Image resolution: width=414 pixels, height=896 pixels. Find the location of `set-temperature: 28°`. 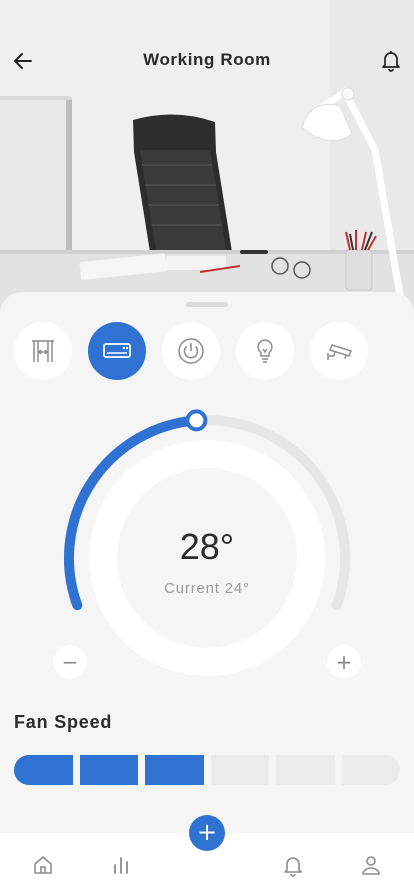

set-temperature: 28° is located at coordinates (207, 546).